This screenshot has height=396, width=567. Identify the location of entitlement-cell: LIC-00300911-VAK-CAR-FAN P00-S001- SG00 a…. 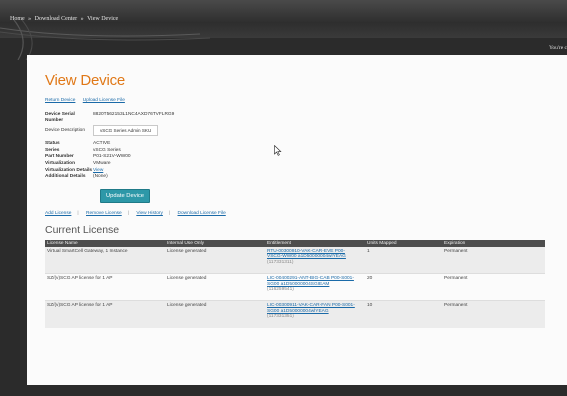
(315, 314).